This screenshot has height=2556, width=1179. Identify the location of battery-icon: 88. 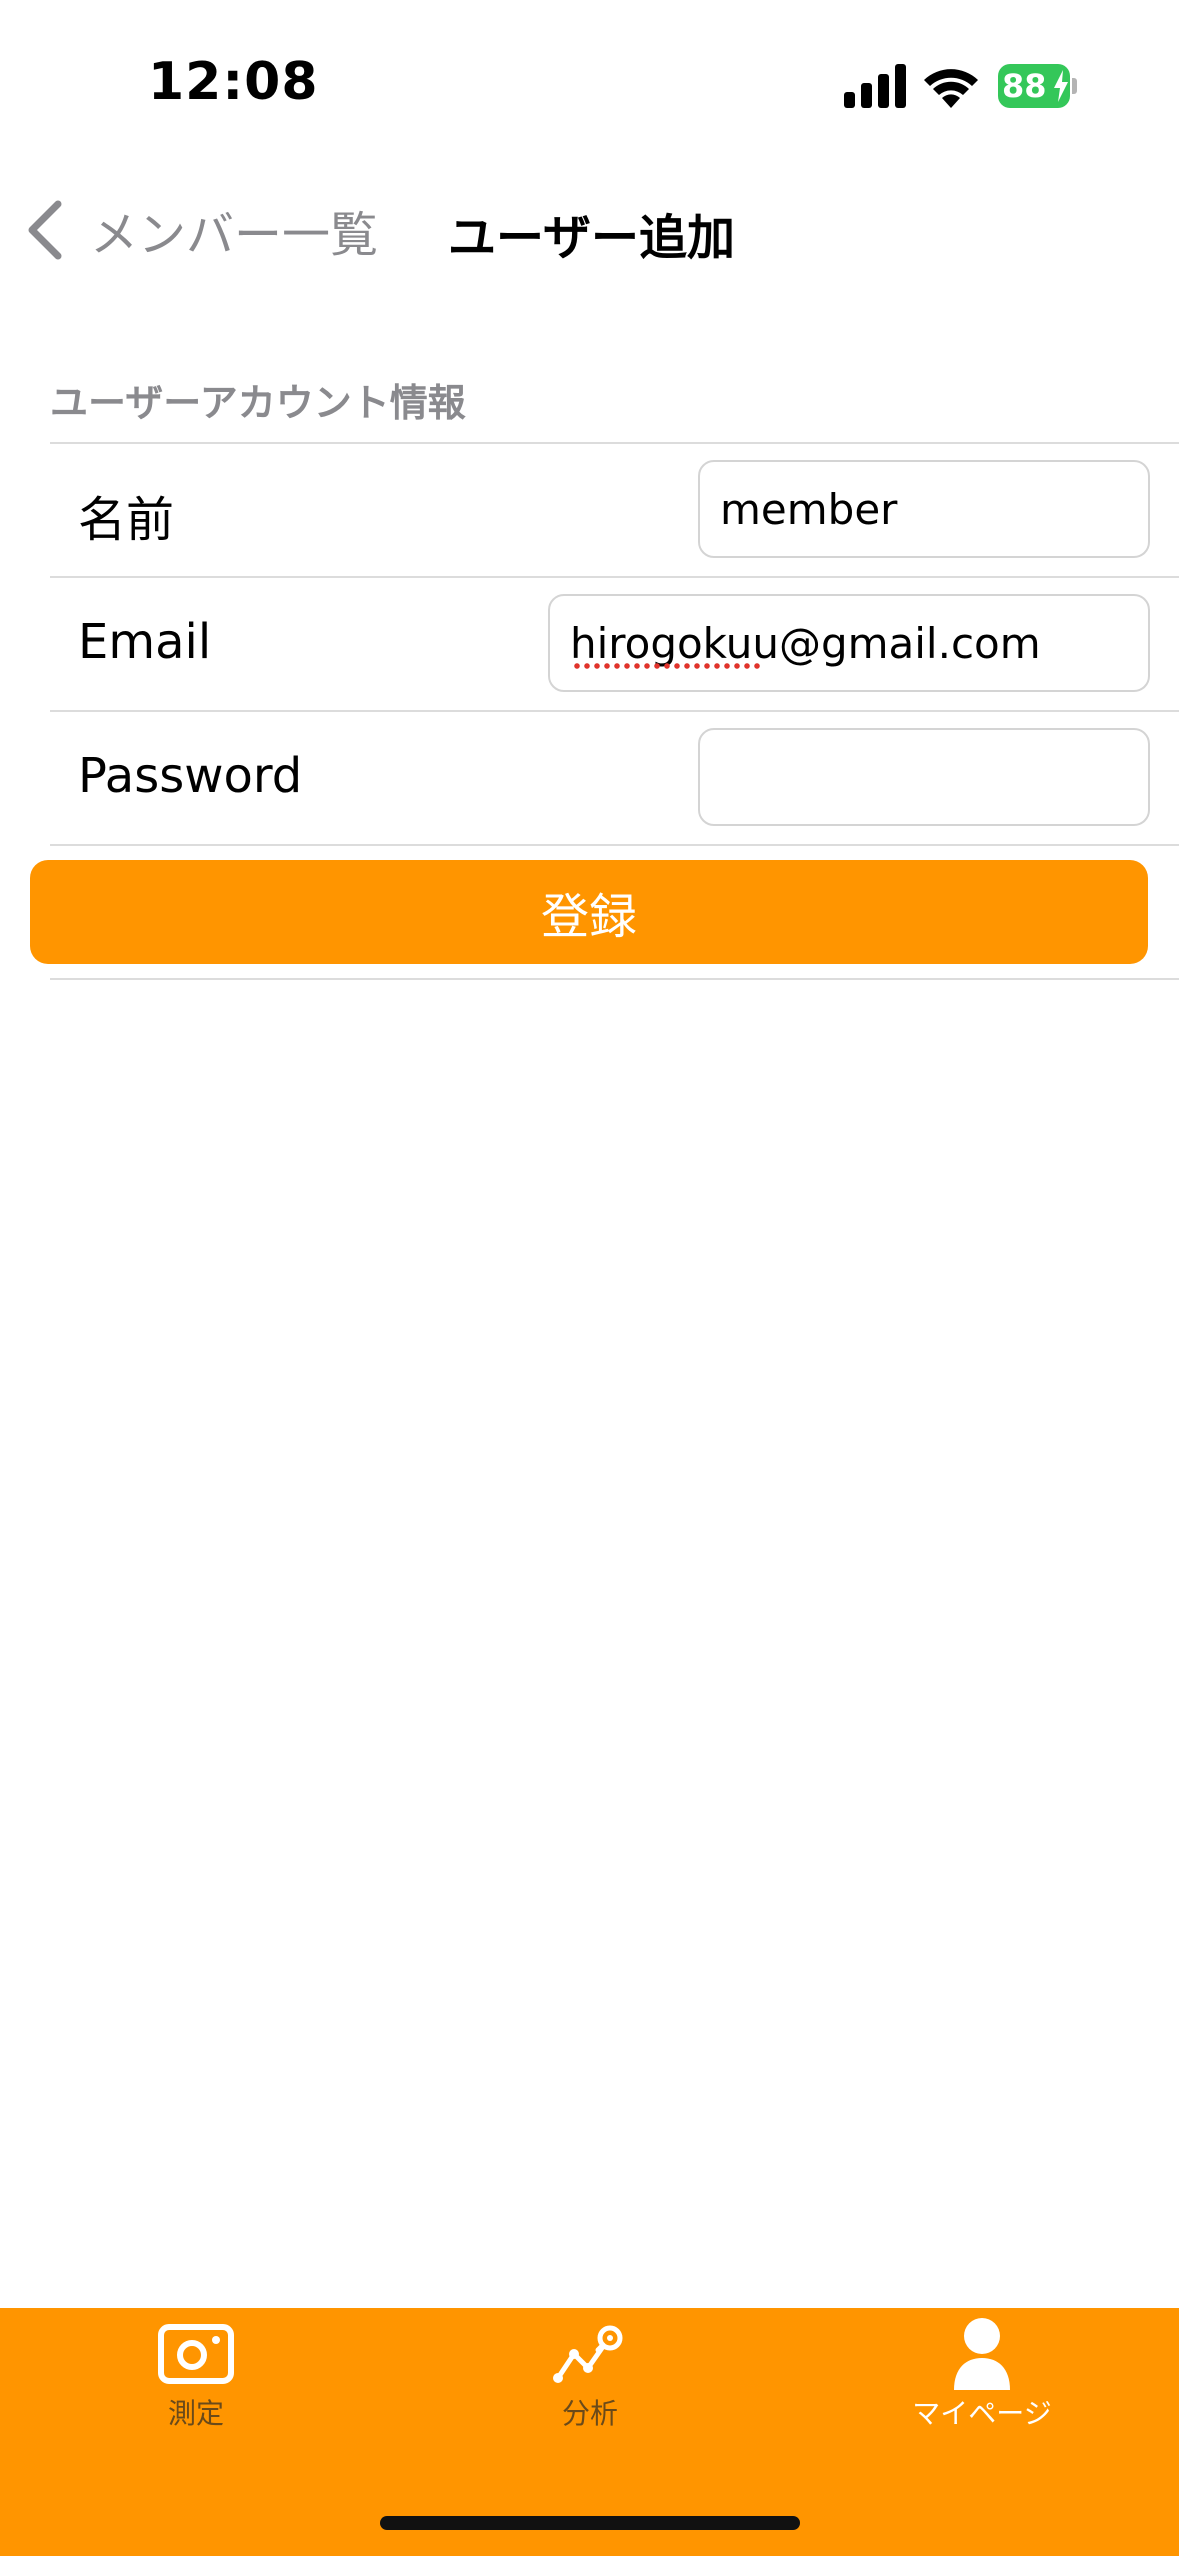
(1037, 86).